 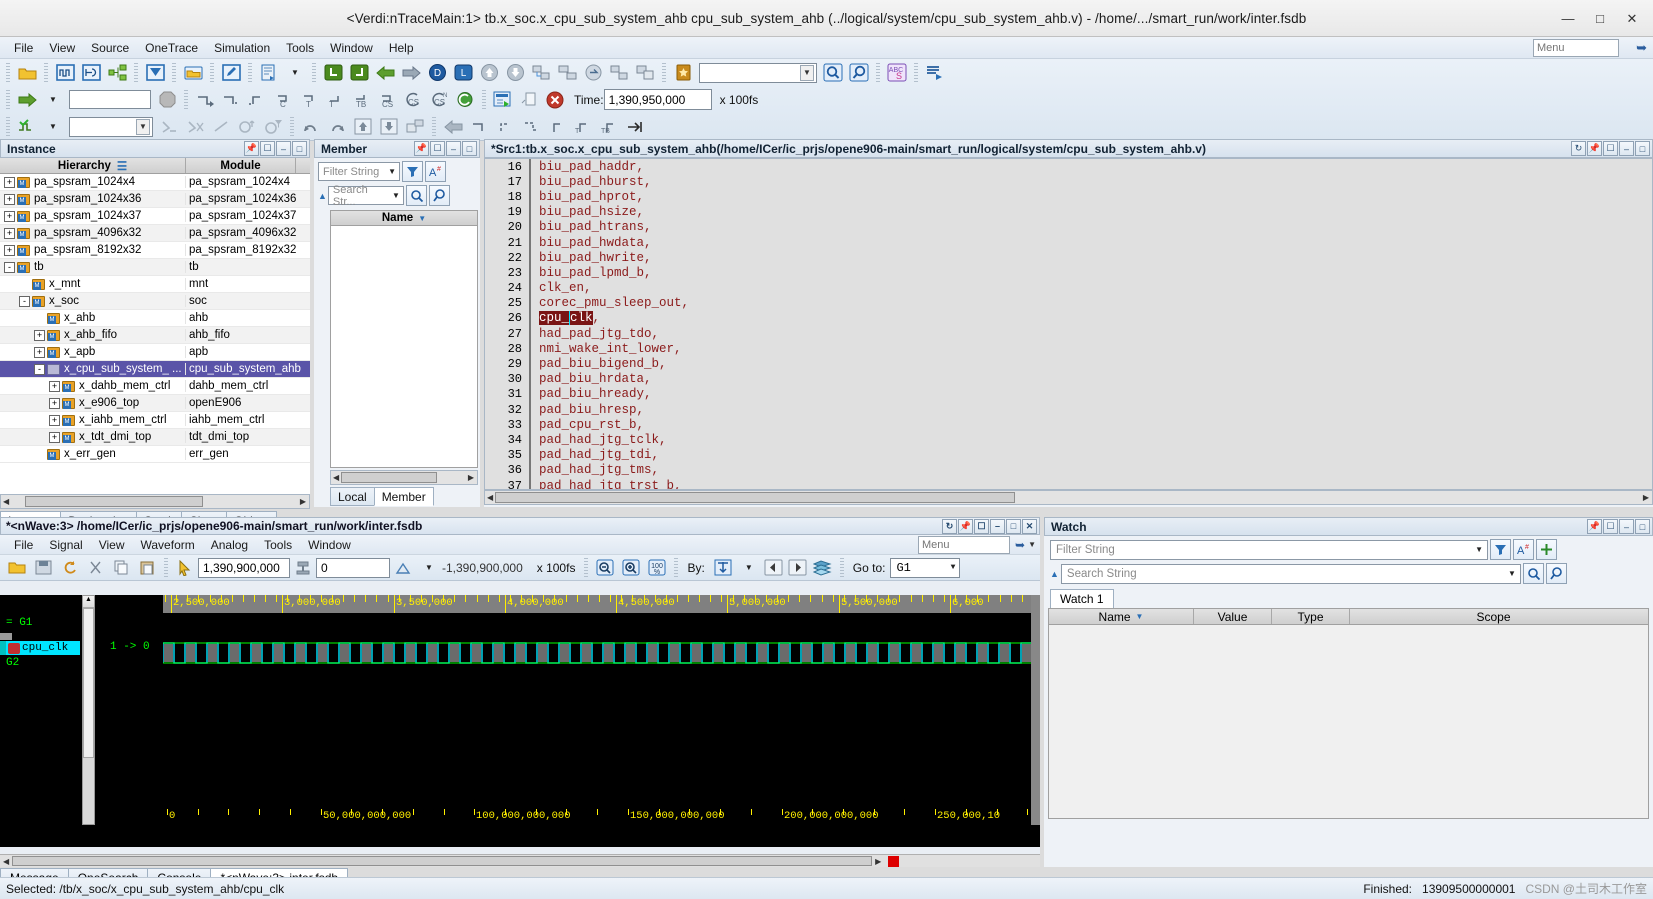 What do you see at coordinates (1068, 410) in the screenshot?
I see `code-line: 32 pad_biu_hresp,` at bounding box center [1068, 410].